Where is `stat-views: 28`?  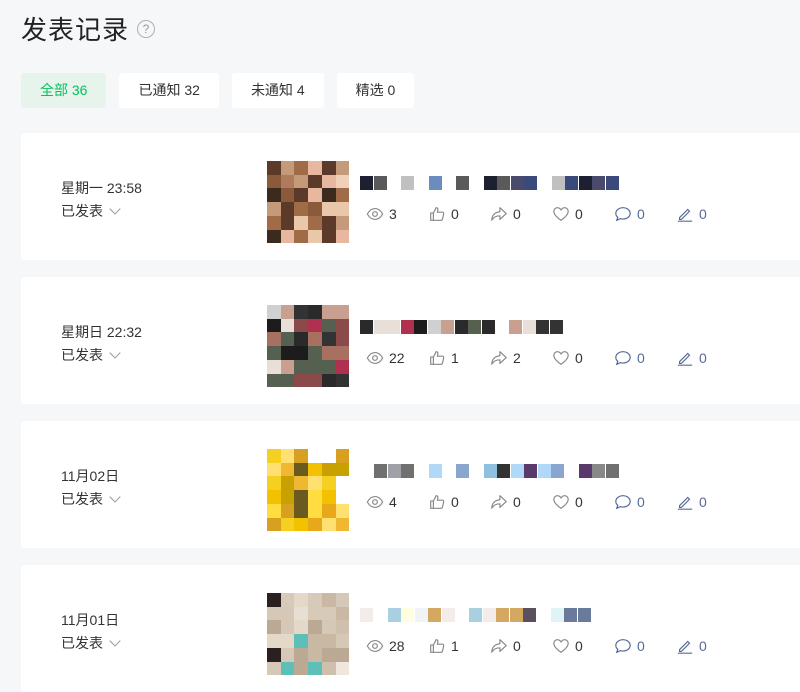
stat-views: 28 is located at coordinates (397, 646).